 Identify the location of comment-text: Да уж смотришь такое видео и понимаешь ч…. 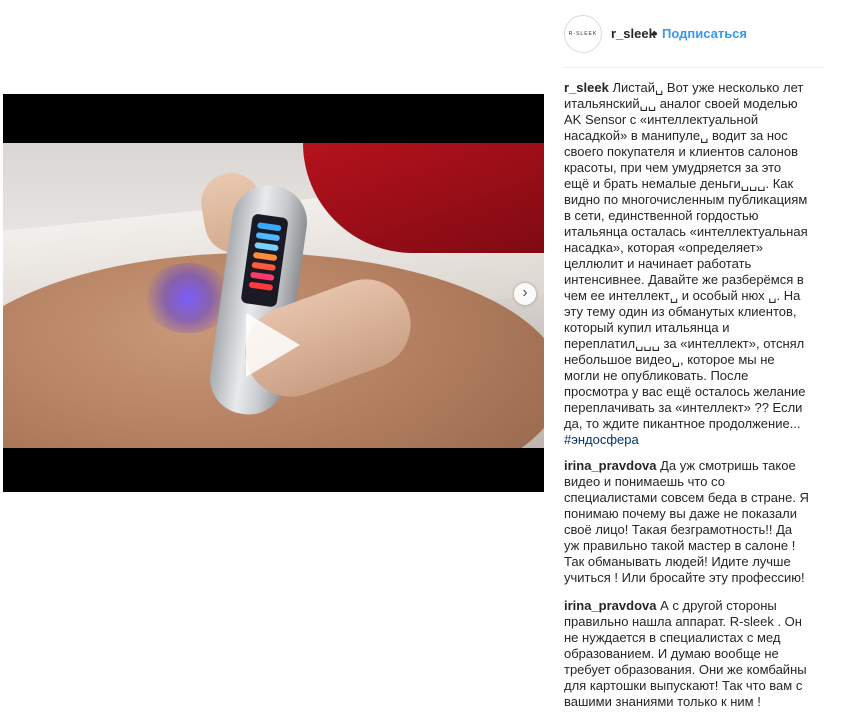
(686, 521).